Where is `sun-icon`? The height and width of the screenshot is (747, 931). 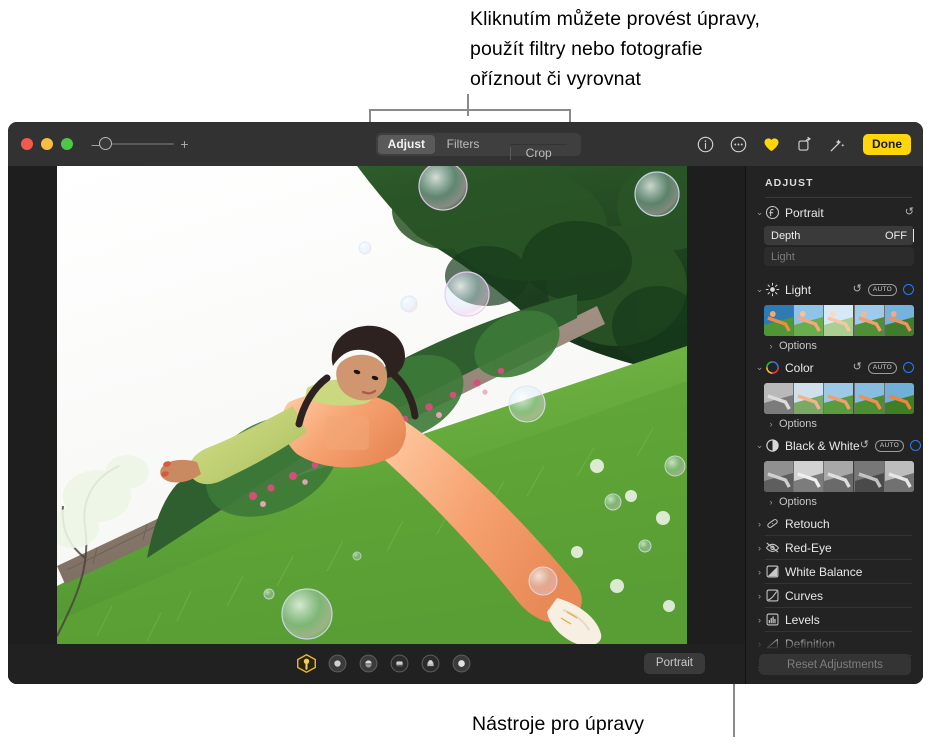
sun-icon is located at coordinates (772, 289).